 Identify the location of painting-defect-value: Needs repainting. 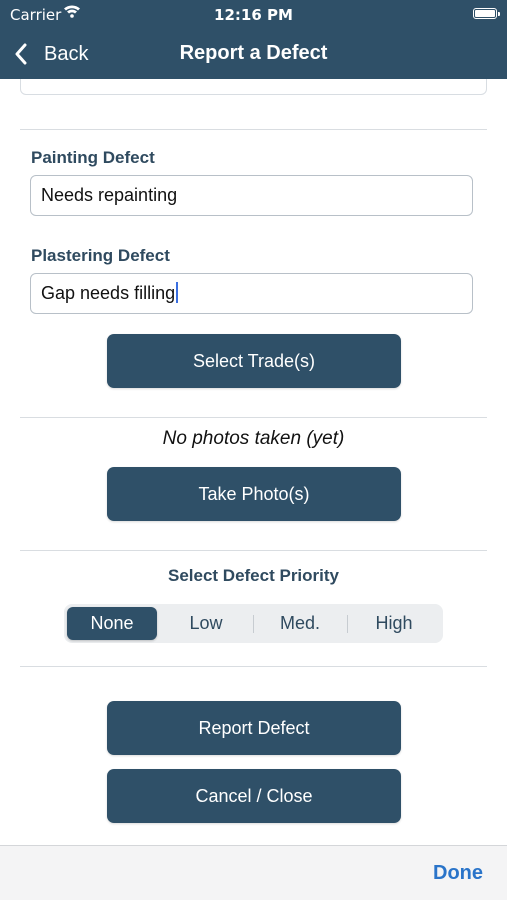
(109, 195).